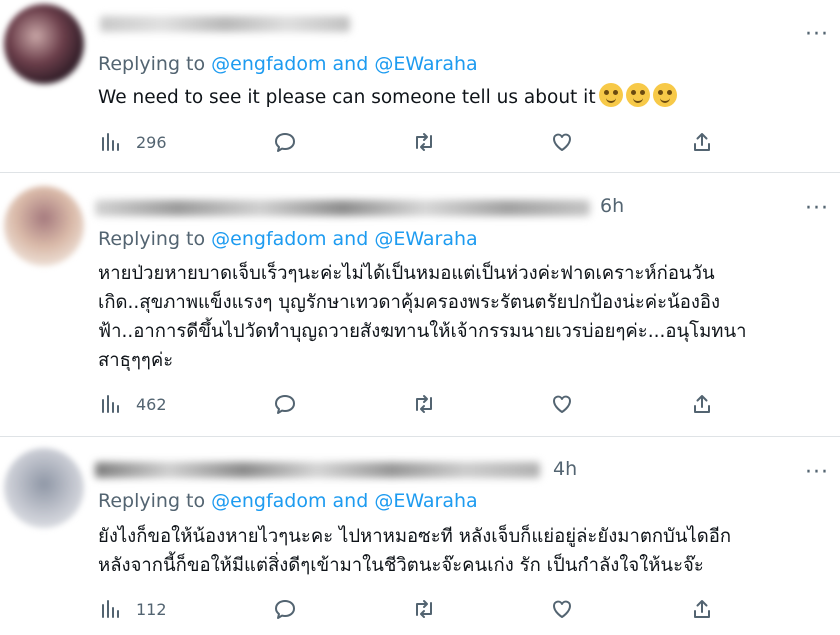 The width and height of the screenshot is (840, 635). Describe the element at coordinates (151, 404) in the screenshot. I see `views-count: 462` at that location.